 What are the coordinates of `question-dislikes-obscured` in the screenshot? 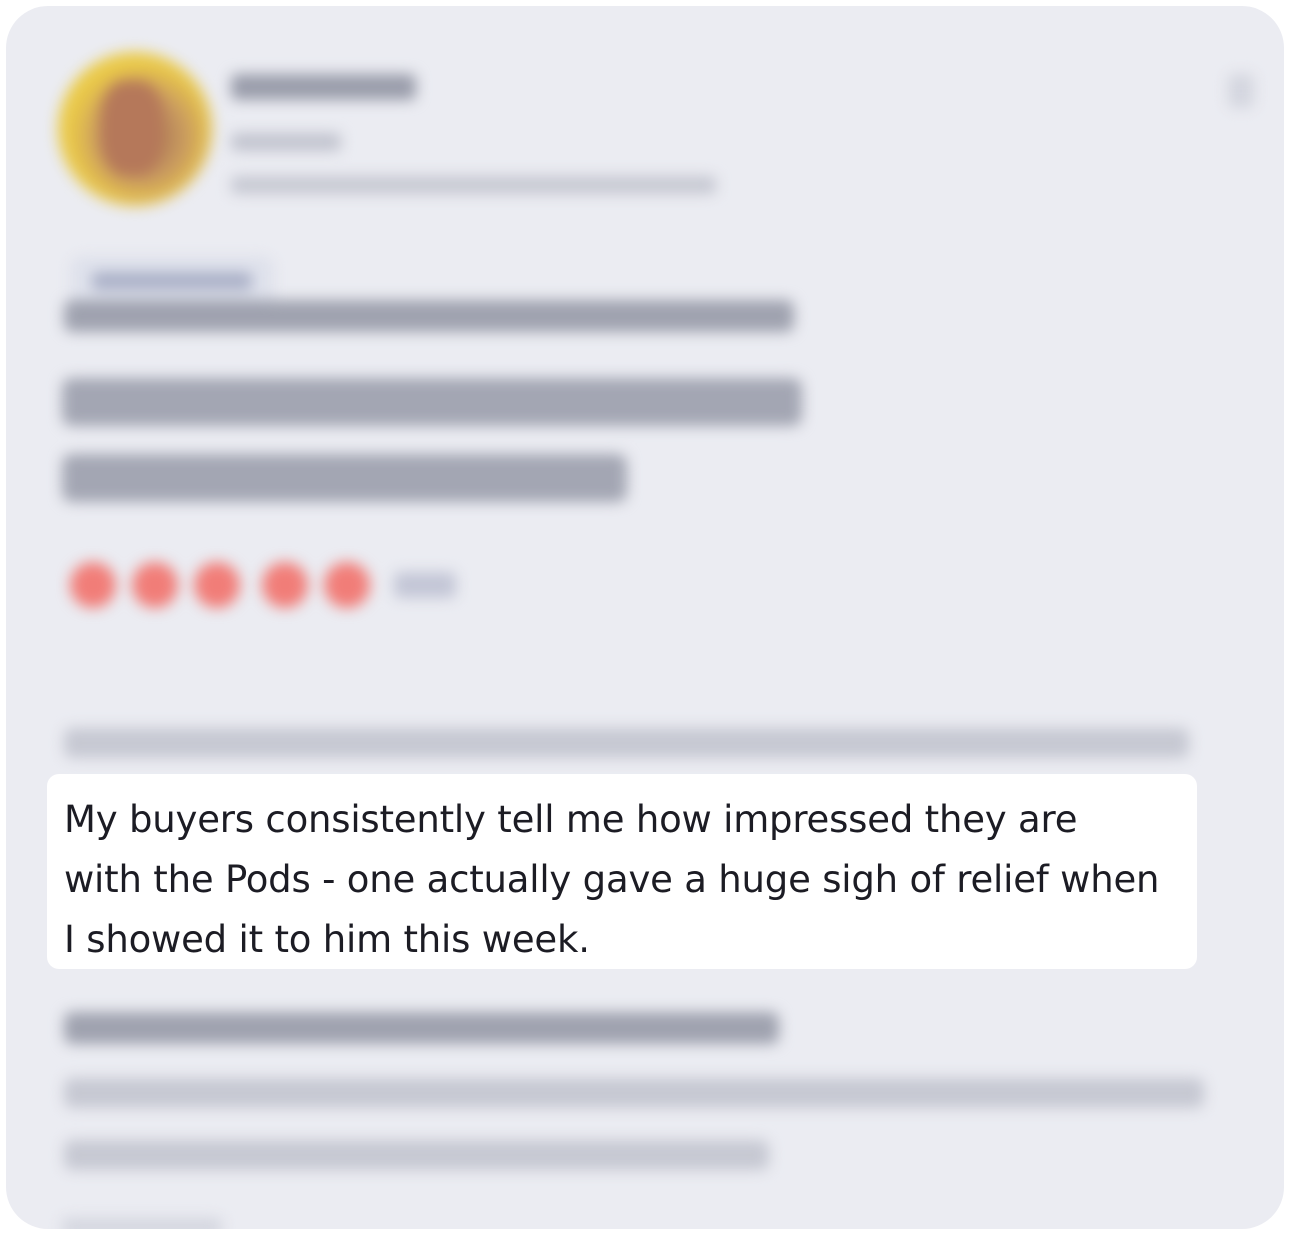 It's located at (421, 1028).